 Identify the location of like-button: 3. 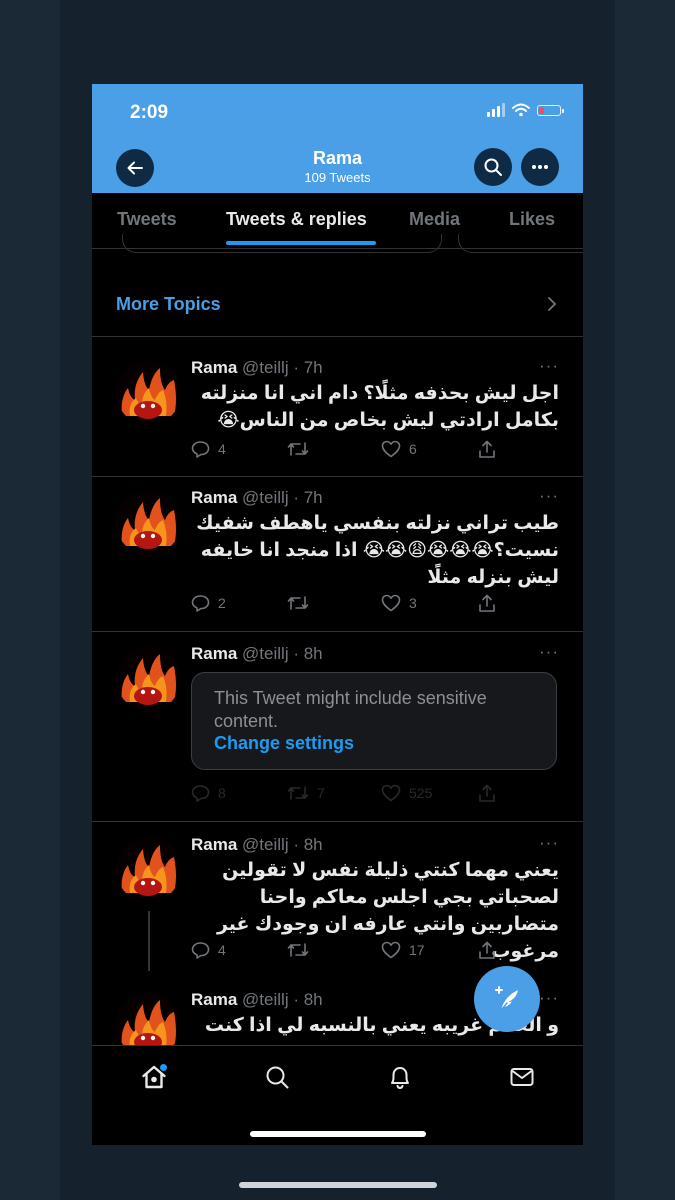
(399, 603).